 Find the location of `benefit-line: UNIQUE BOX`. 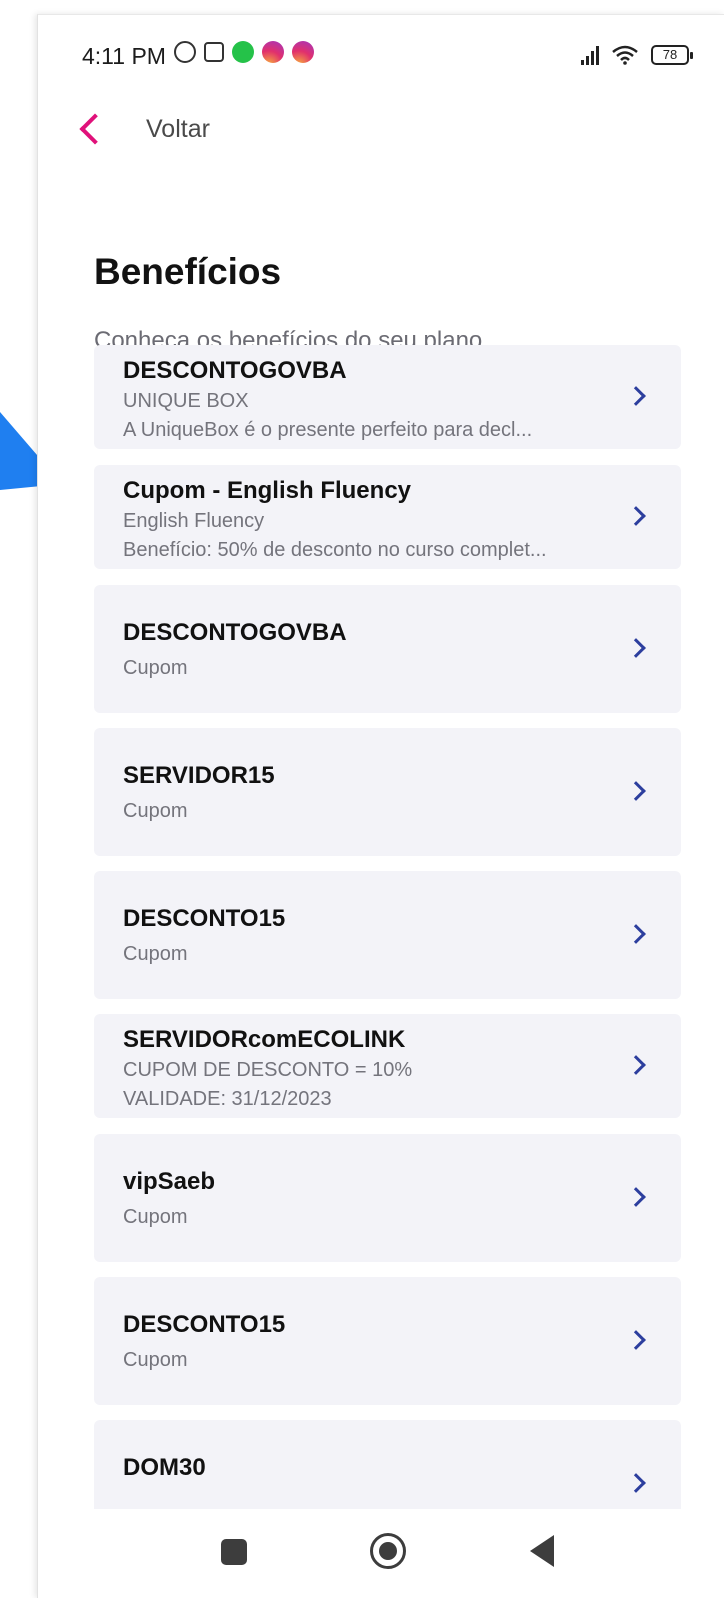

benefit-line: UNIQUE BOX is located at coordinates (186, 401).